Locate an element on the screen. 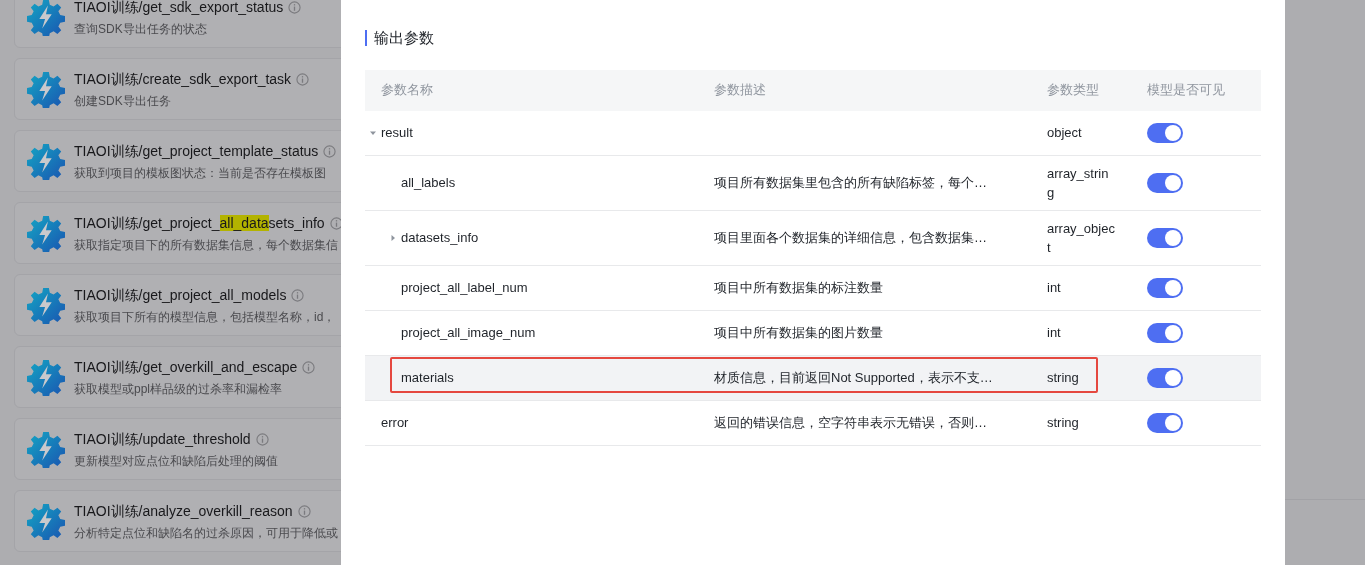  column-header: 参数类型 is located at coordinates (1073, 90).